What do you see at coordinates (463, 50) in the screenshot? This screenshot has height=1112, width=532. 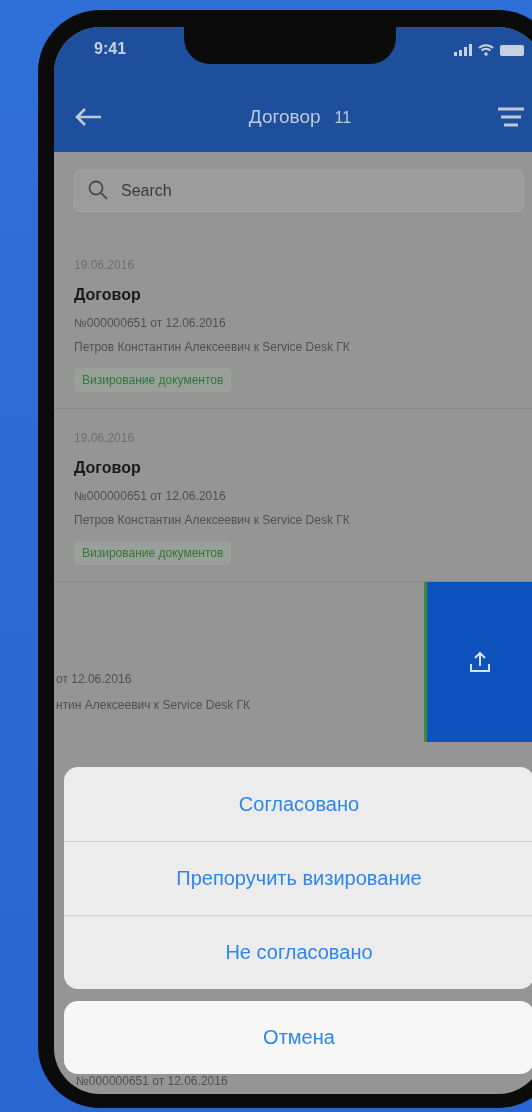 I see `signal-icon` at bounding box center [463, 50].